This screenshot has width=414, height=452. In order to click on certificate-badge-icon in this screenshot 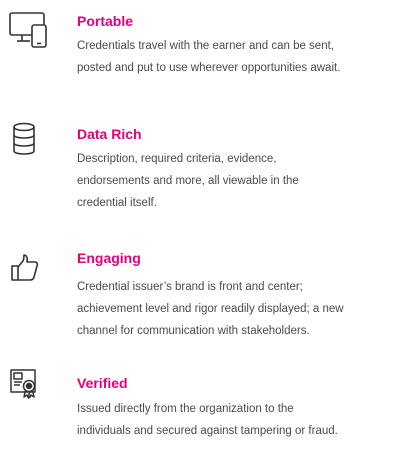, I will do `click(40, 388)`.